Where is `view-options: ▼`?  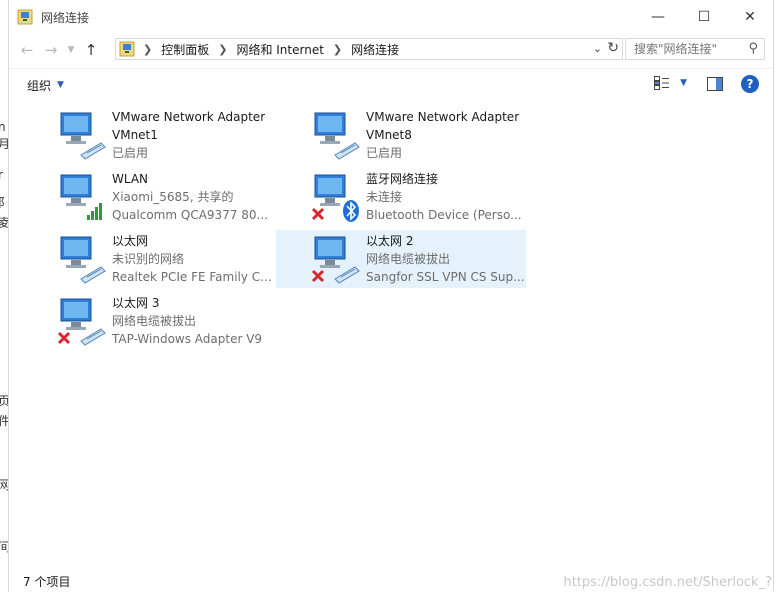 view-options: ▼ is located at coordinates (670, 83).